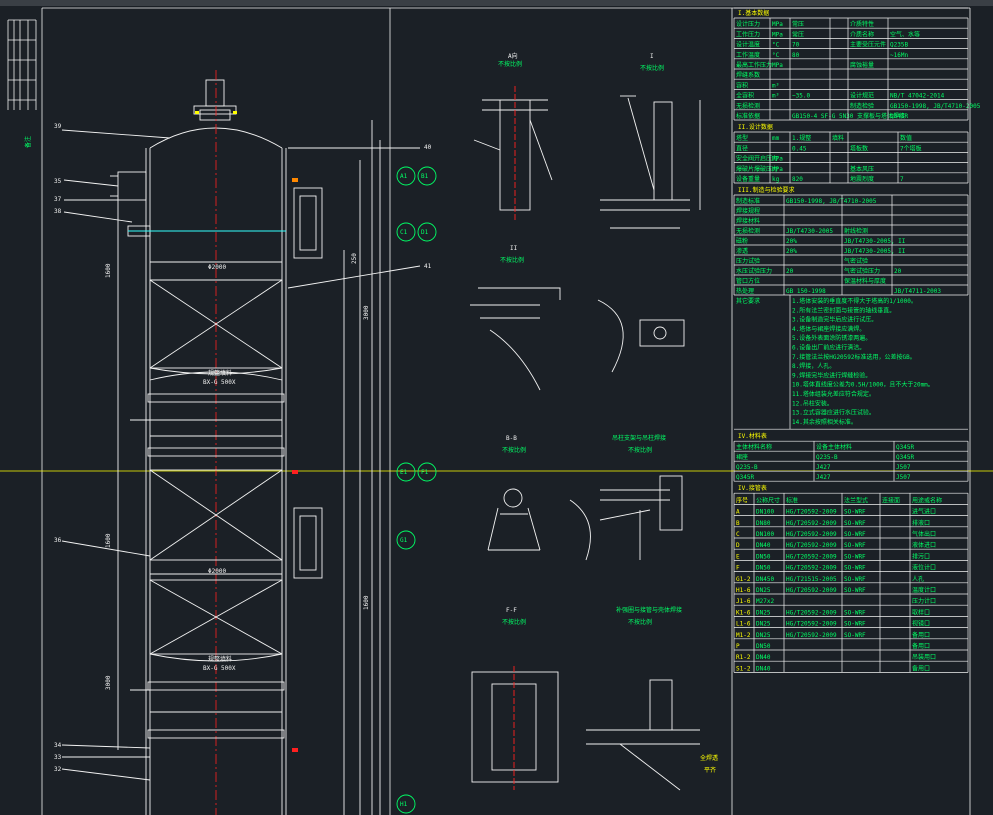  Describe the element at coordinates (58, 211) in the screenshot. I see `part-number-38: 38` at that location.